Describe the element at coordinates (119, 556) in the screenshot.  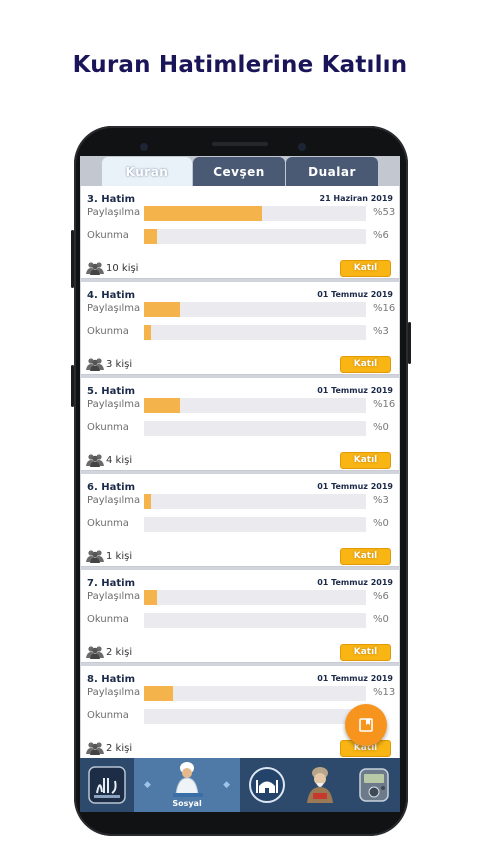
I see `participant-count-text: 1 kişi` at that location.